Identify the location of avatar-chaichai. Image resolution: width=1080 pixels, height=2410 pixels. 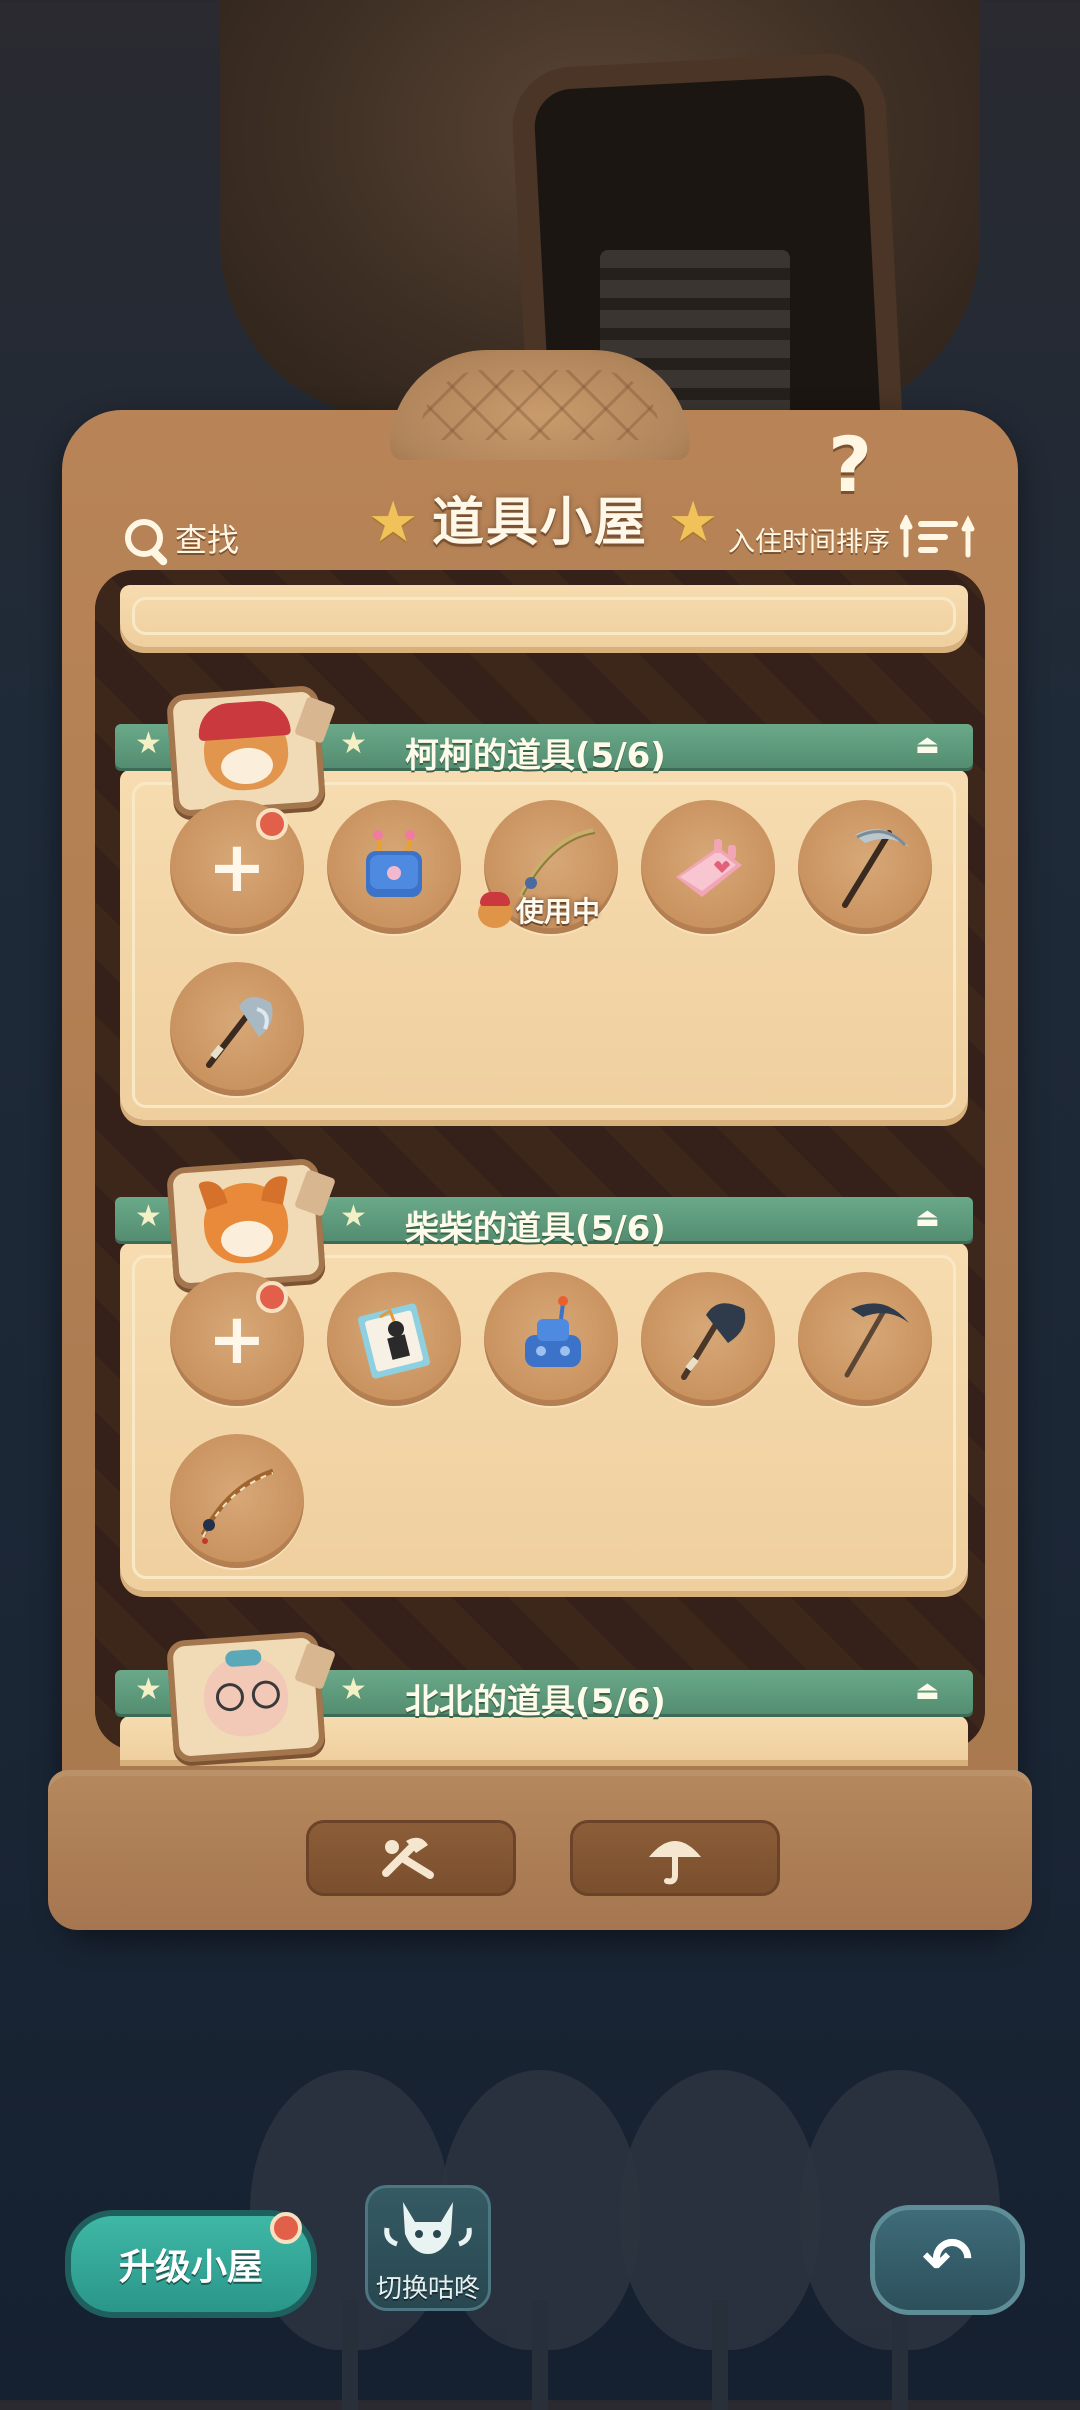
(246, 1224).